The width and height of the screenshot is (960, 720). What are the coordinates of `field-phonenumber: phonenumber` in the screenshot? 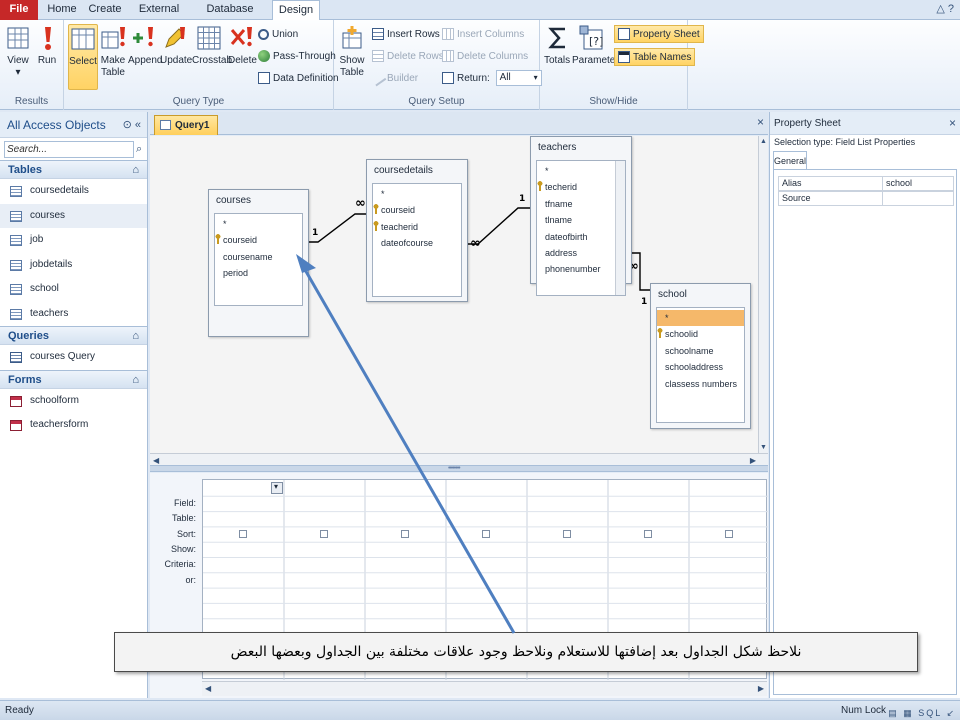 It's located at (573, 269).